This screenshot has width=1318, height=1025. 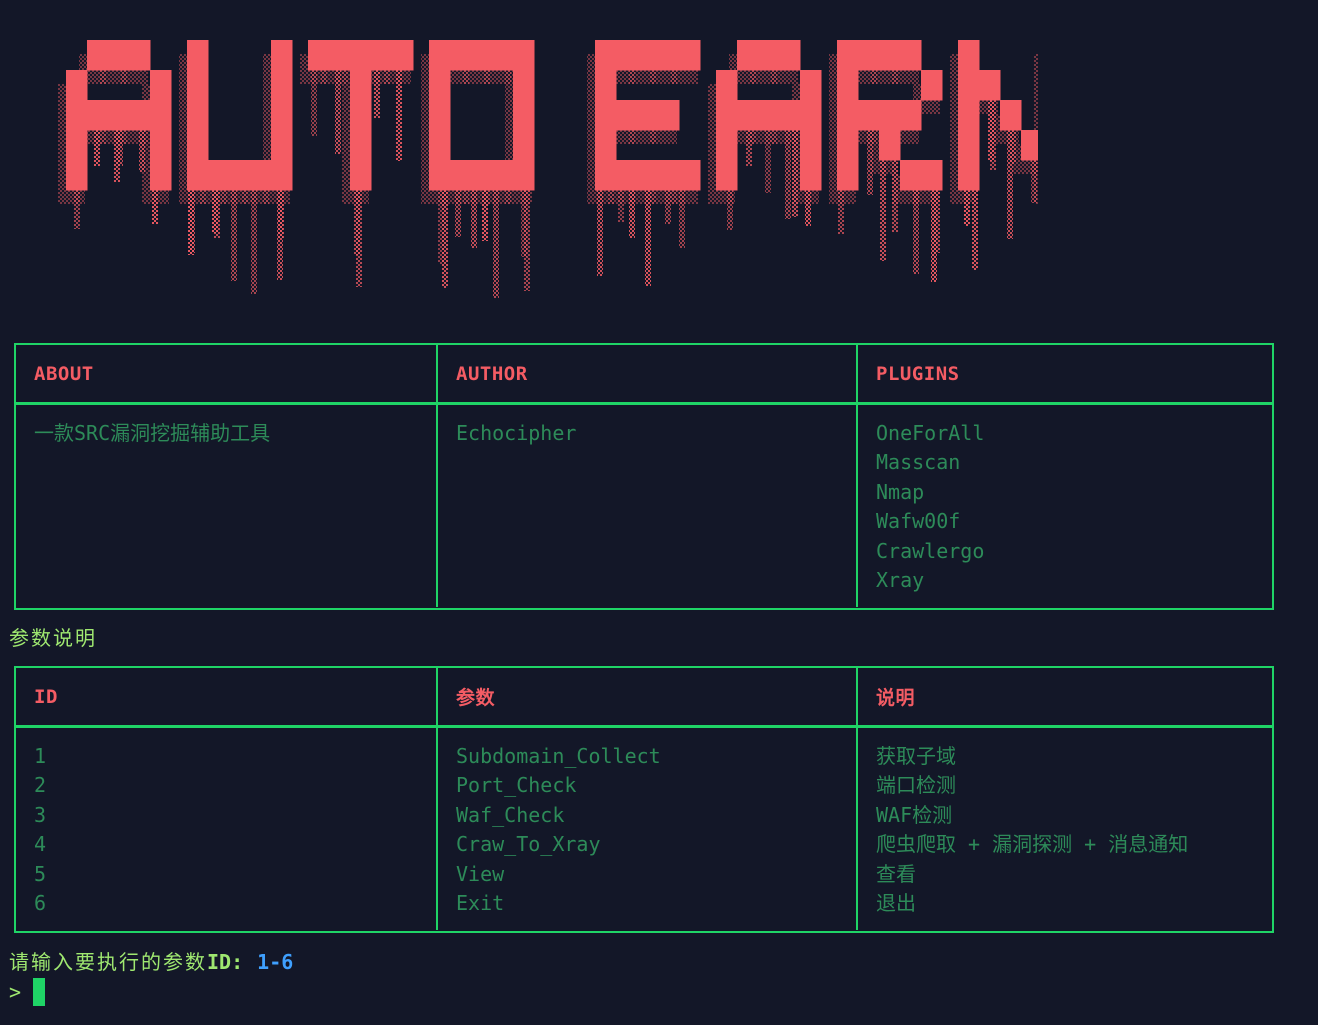 I want to click on row-param: Craw_To_Xray, so click(x=528, y=844).